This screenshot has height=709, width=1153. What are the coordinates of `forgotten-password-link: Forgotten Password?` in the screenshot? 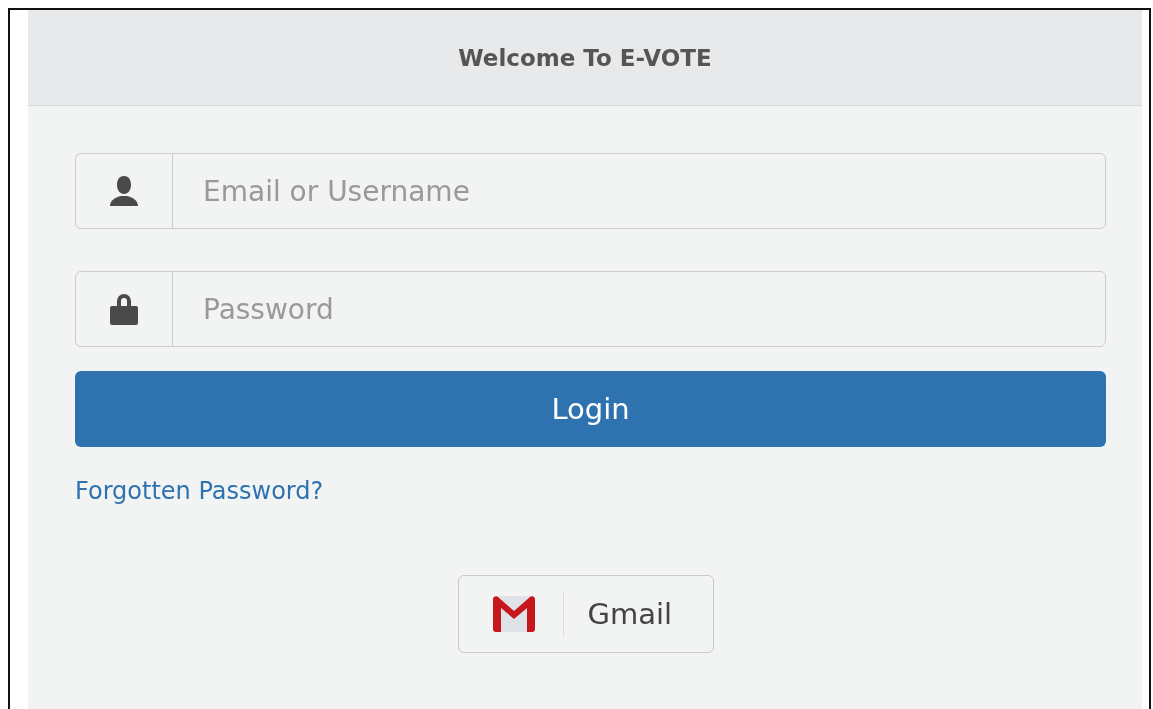 It's located at (199, 491).